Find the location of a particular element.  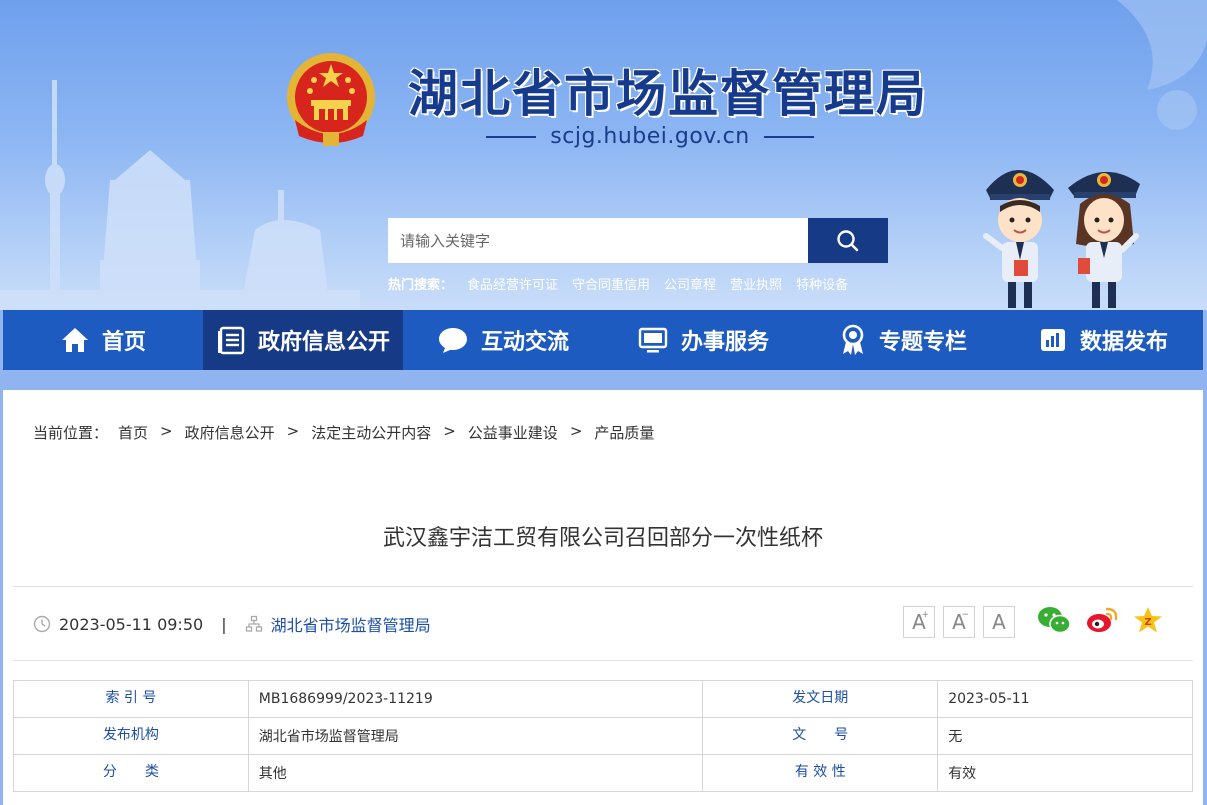

share-wechat-button is located at coordinates (1054, 620).